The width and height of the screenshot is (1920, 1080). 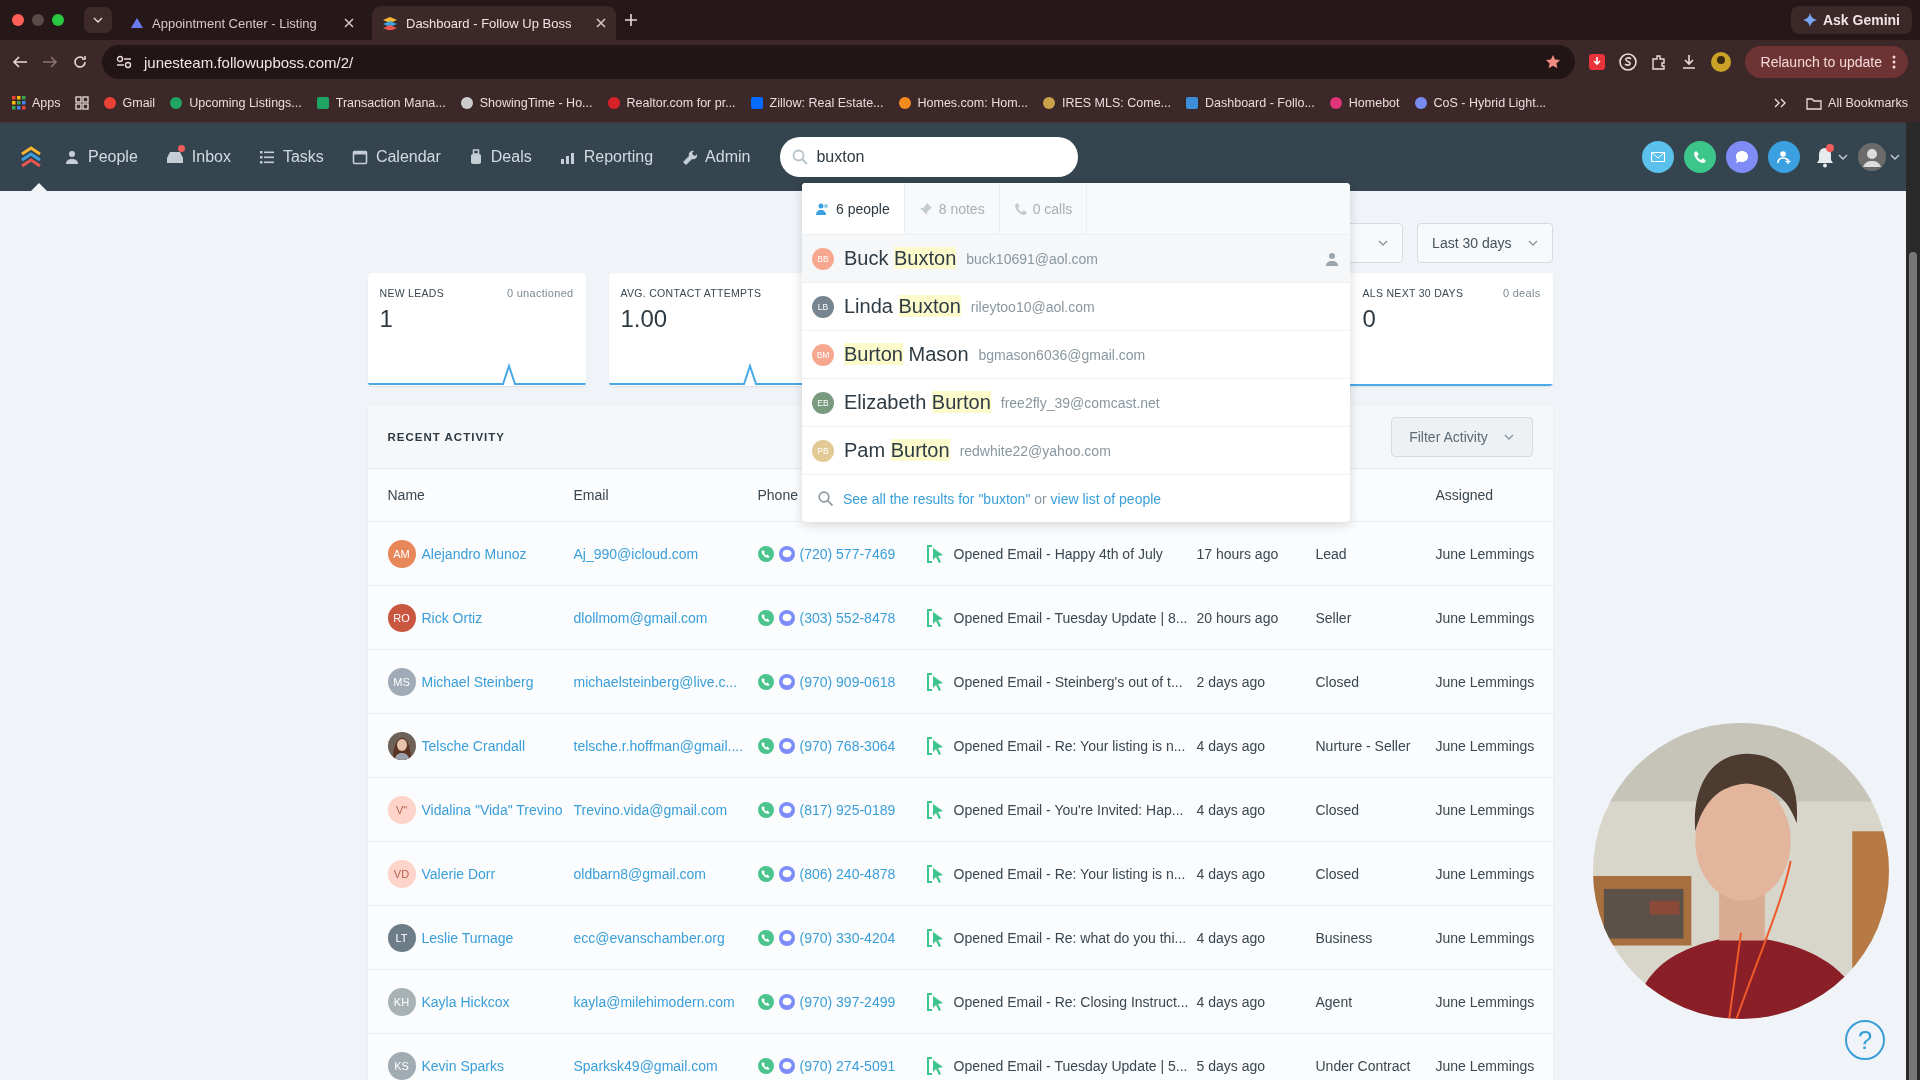 I want to click on results-tab: 6 people, so click(x=853, y=208).